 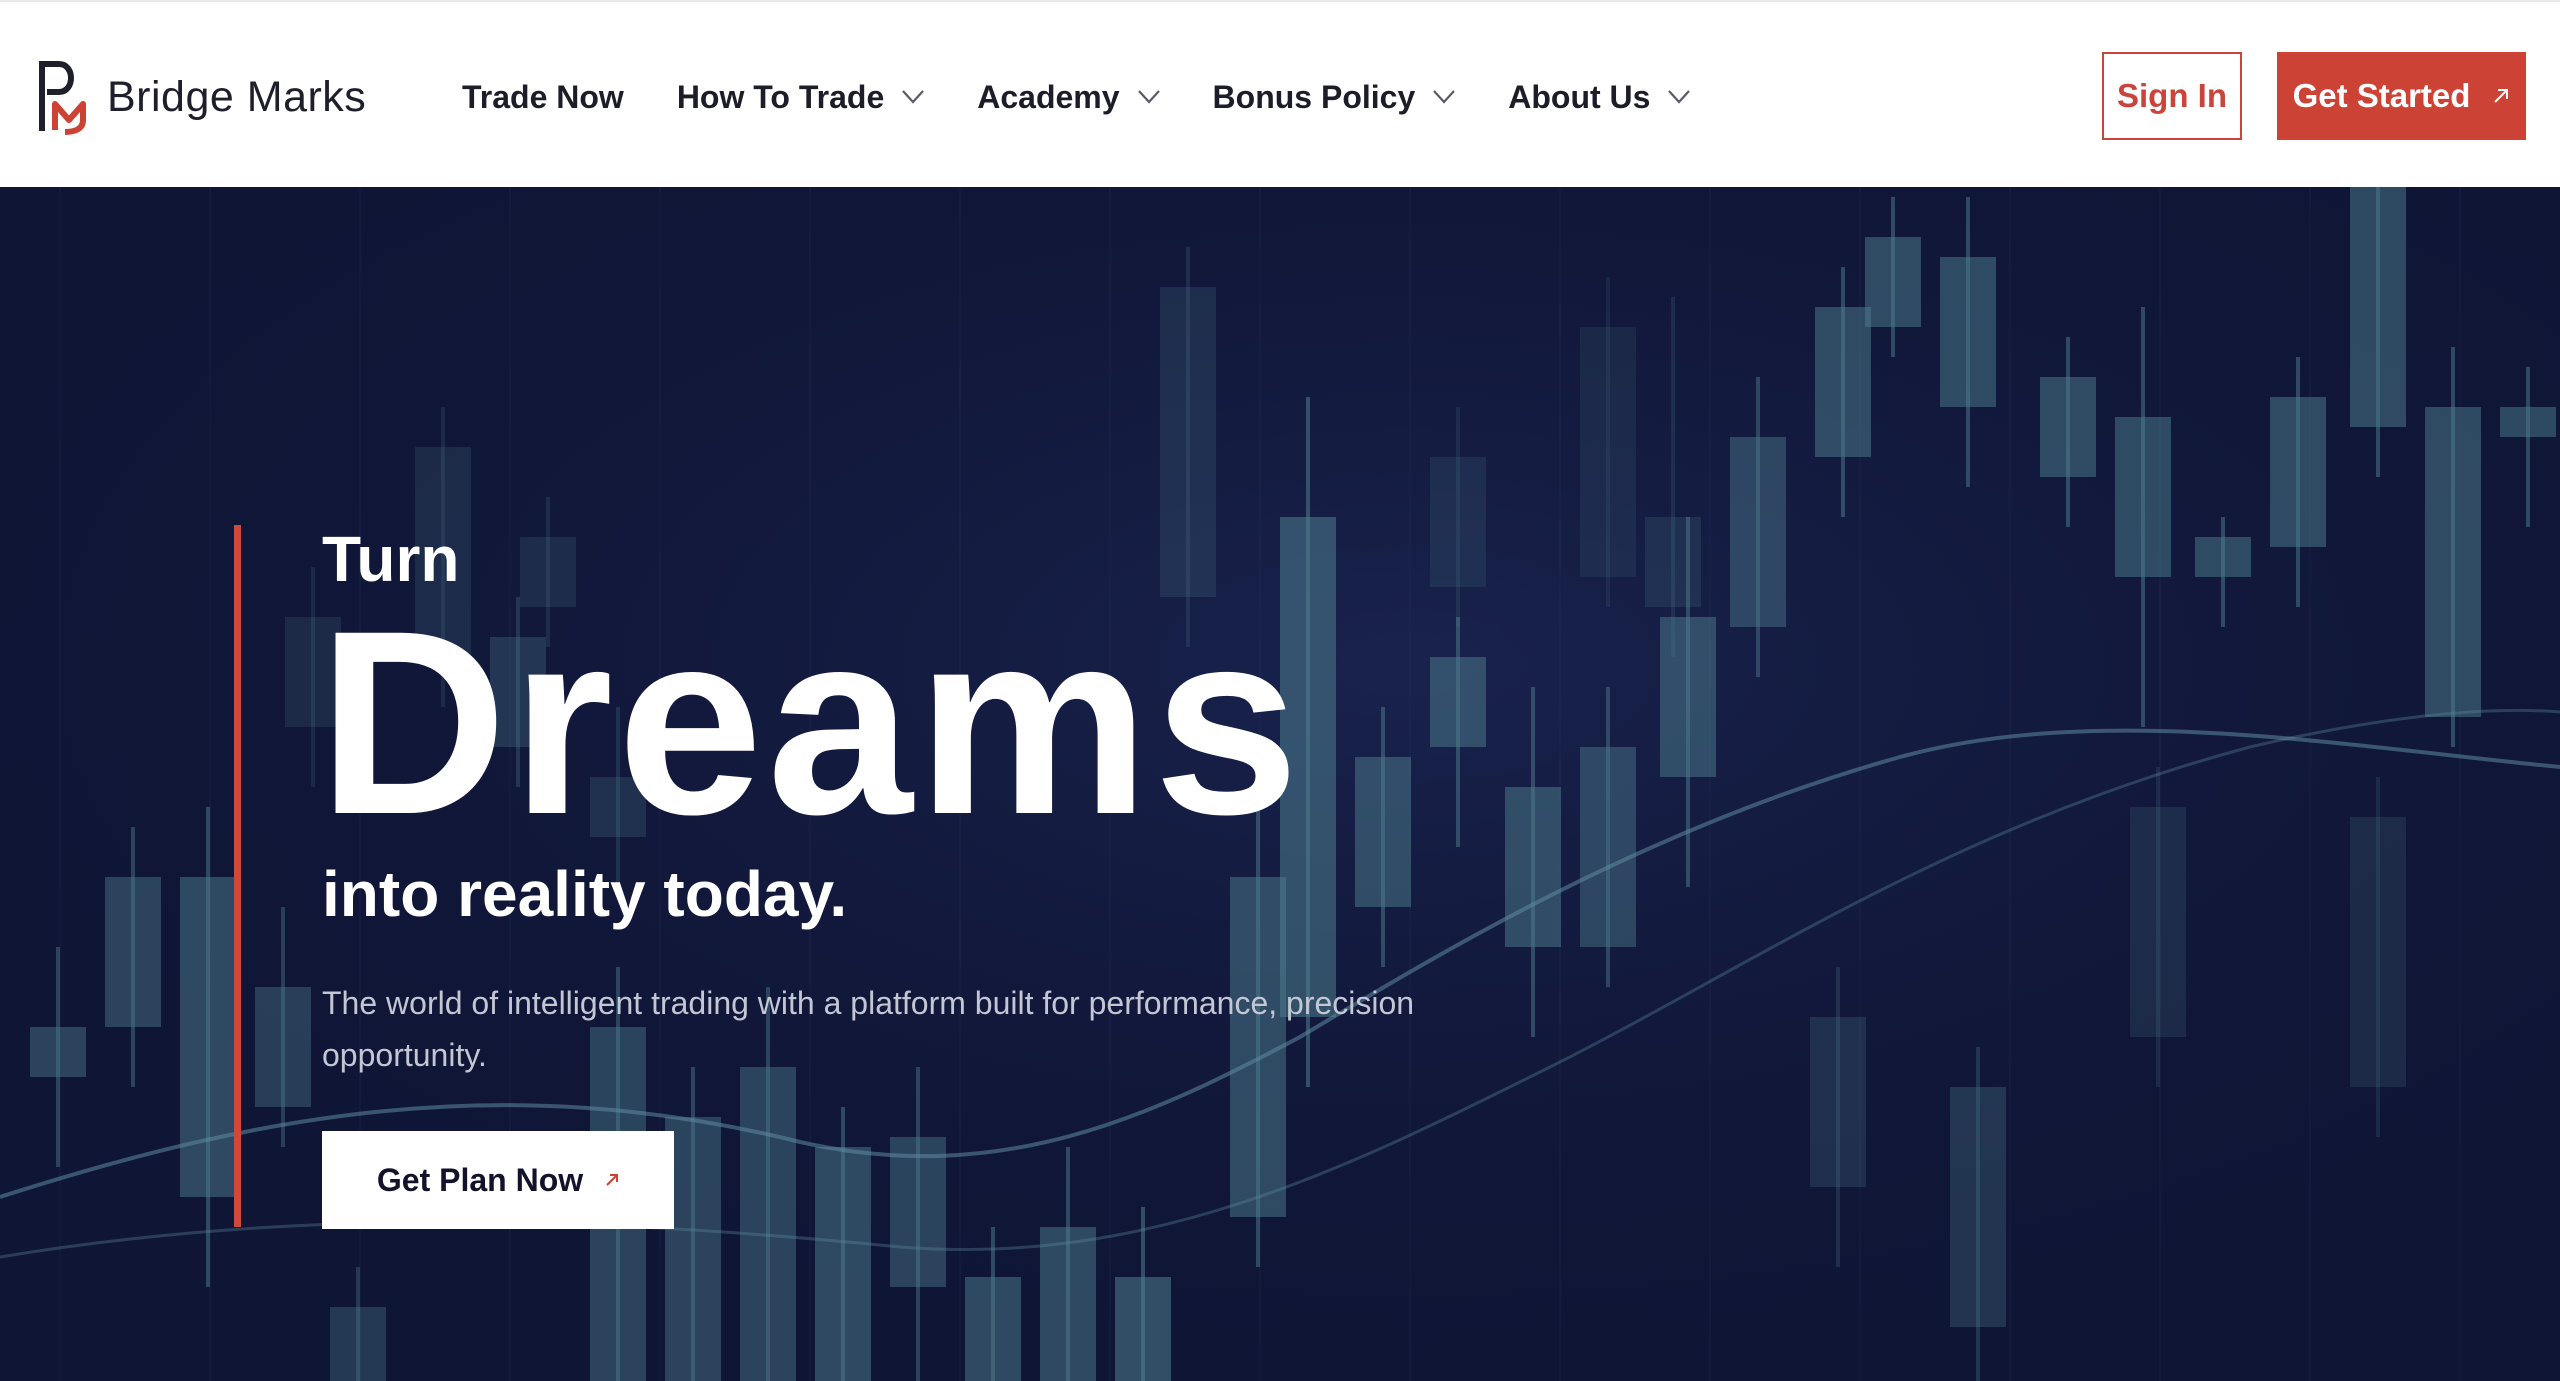 I want to click on sign-in-label: Sign In, so click(x=2172, y=95).